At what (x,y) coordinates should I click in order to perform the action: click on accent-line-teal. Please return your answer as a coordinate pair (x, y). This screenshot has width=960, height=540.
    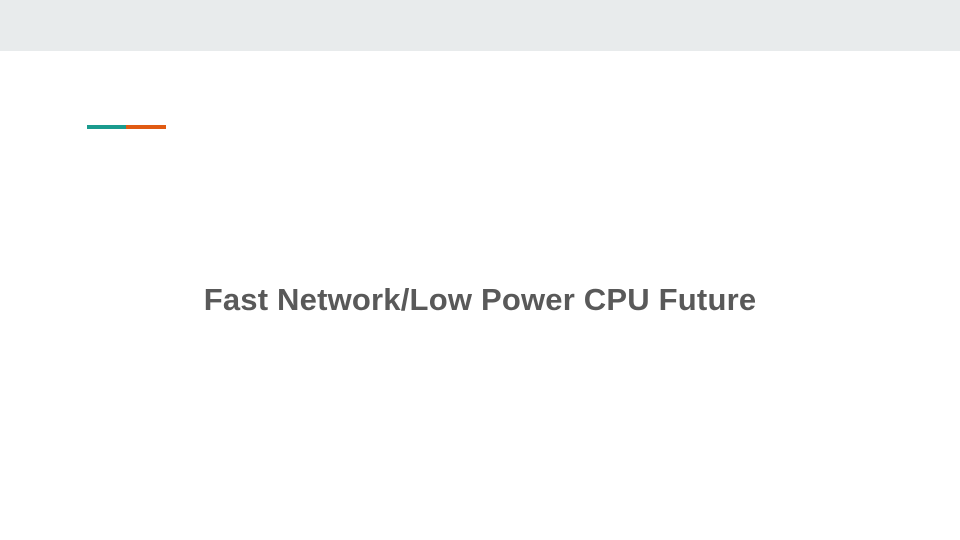
    Looking at the image, I should click on (106, 127).